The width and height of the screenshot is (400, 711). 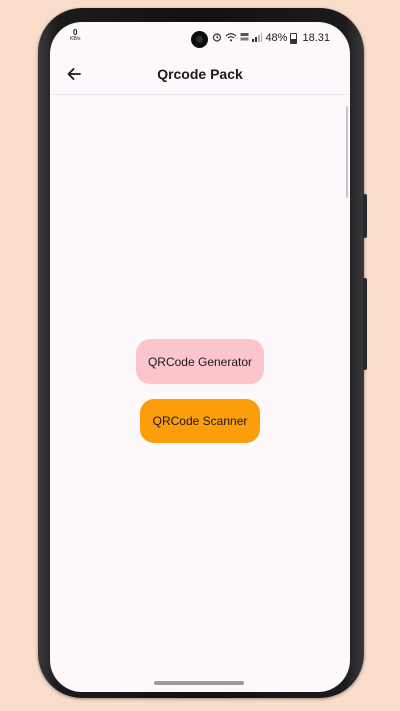 What do you see at coordinates (200, 421) in the screenshot?
I see `qrcode-scanner-button: QRCode Scanner` at bounding box center [200, 421].